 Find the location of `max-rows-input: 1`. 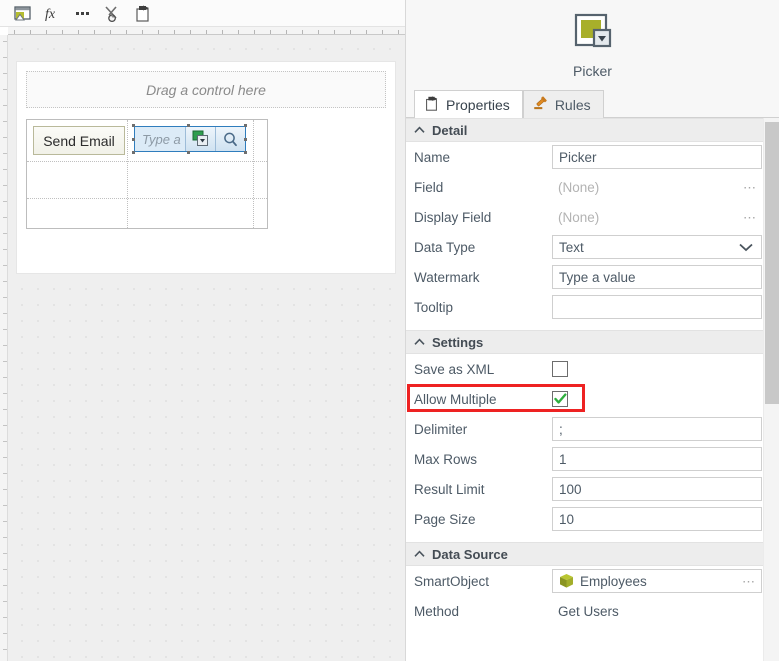

max-rows-input: 1 is located at coordinates (657, 459).